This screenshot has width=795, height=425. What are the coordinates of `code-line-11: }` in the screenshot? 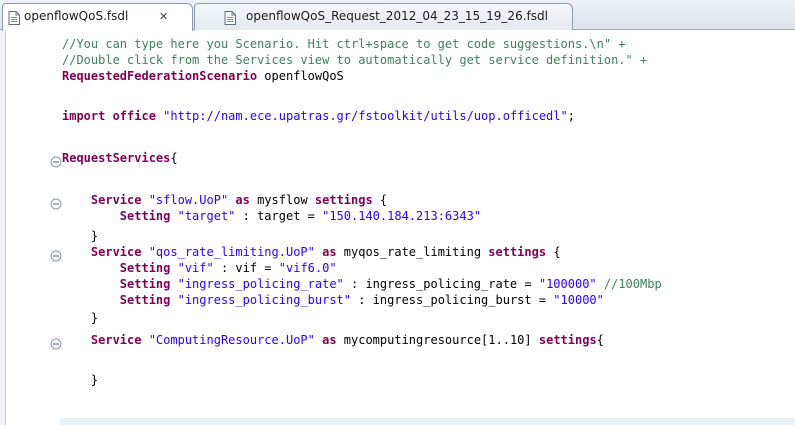 It's located at (80, 236).